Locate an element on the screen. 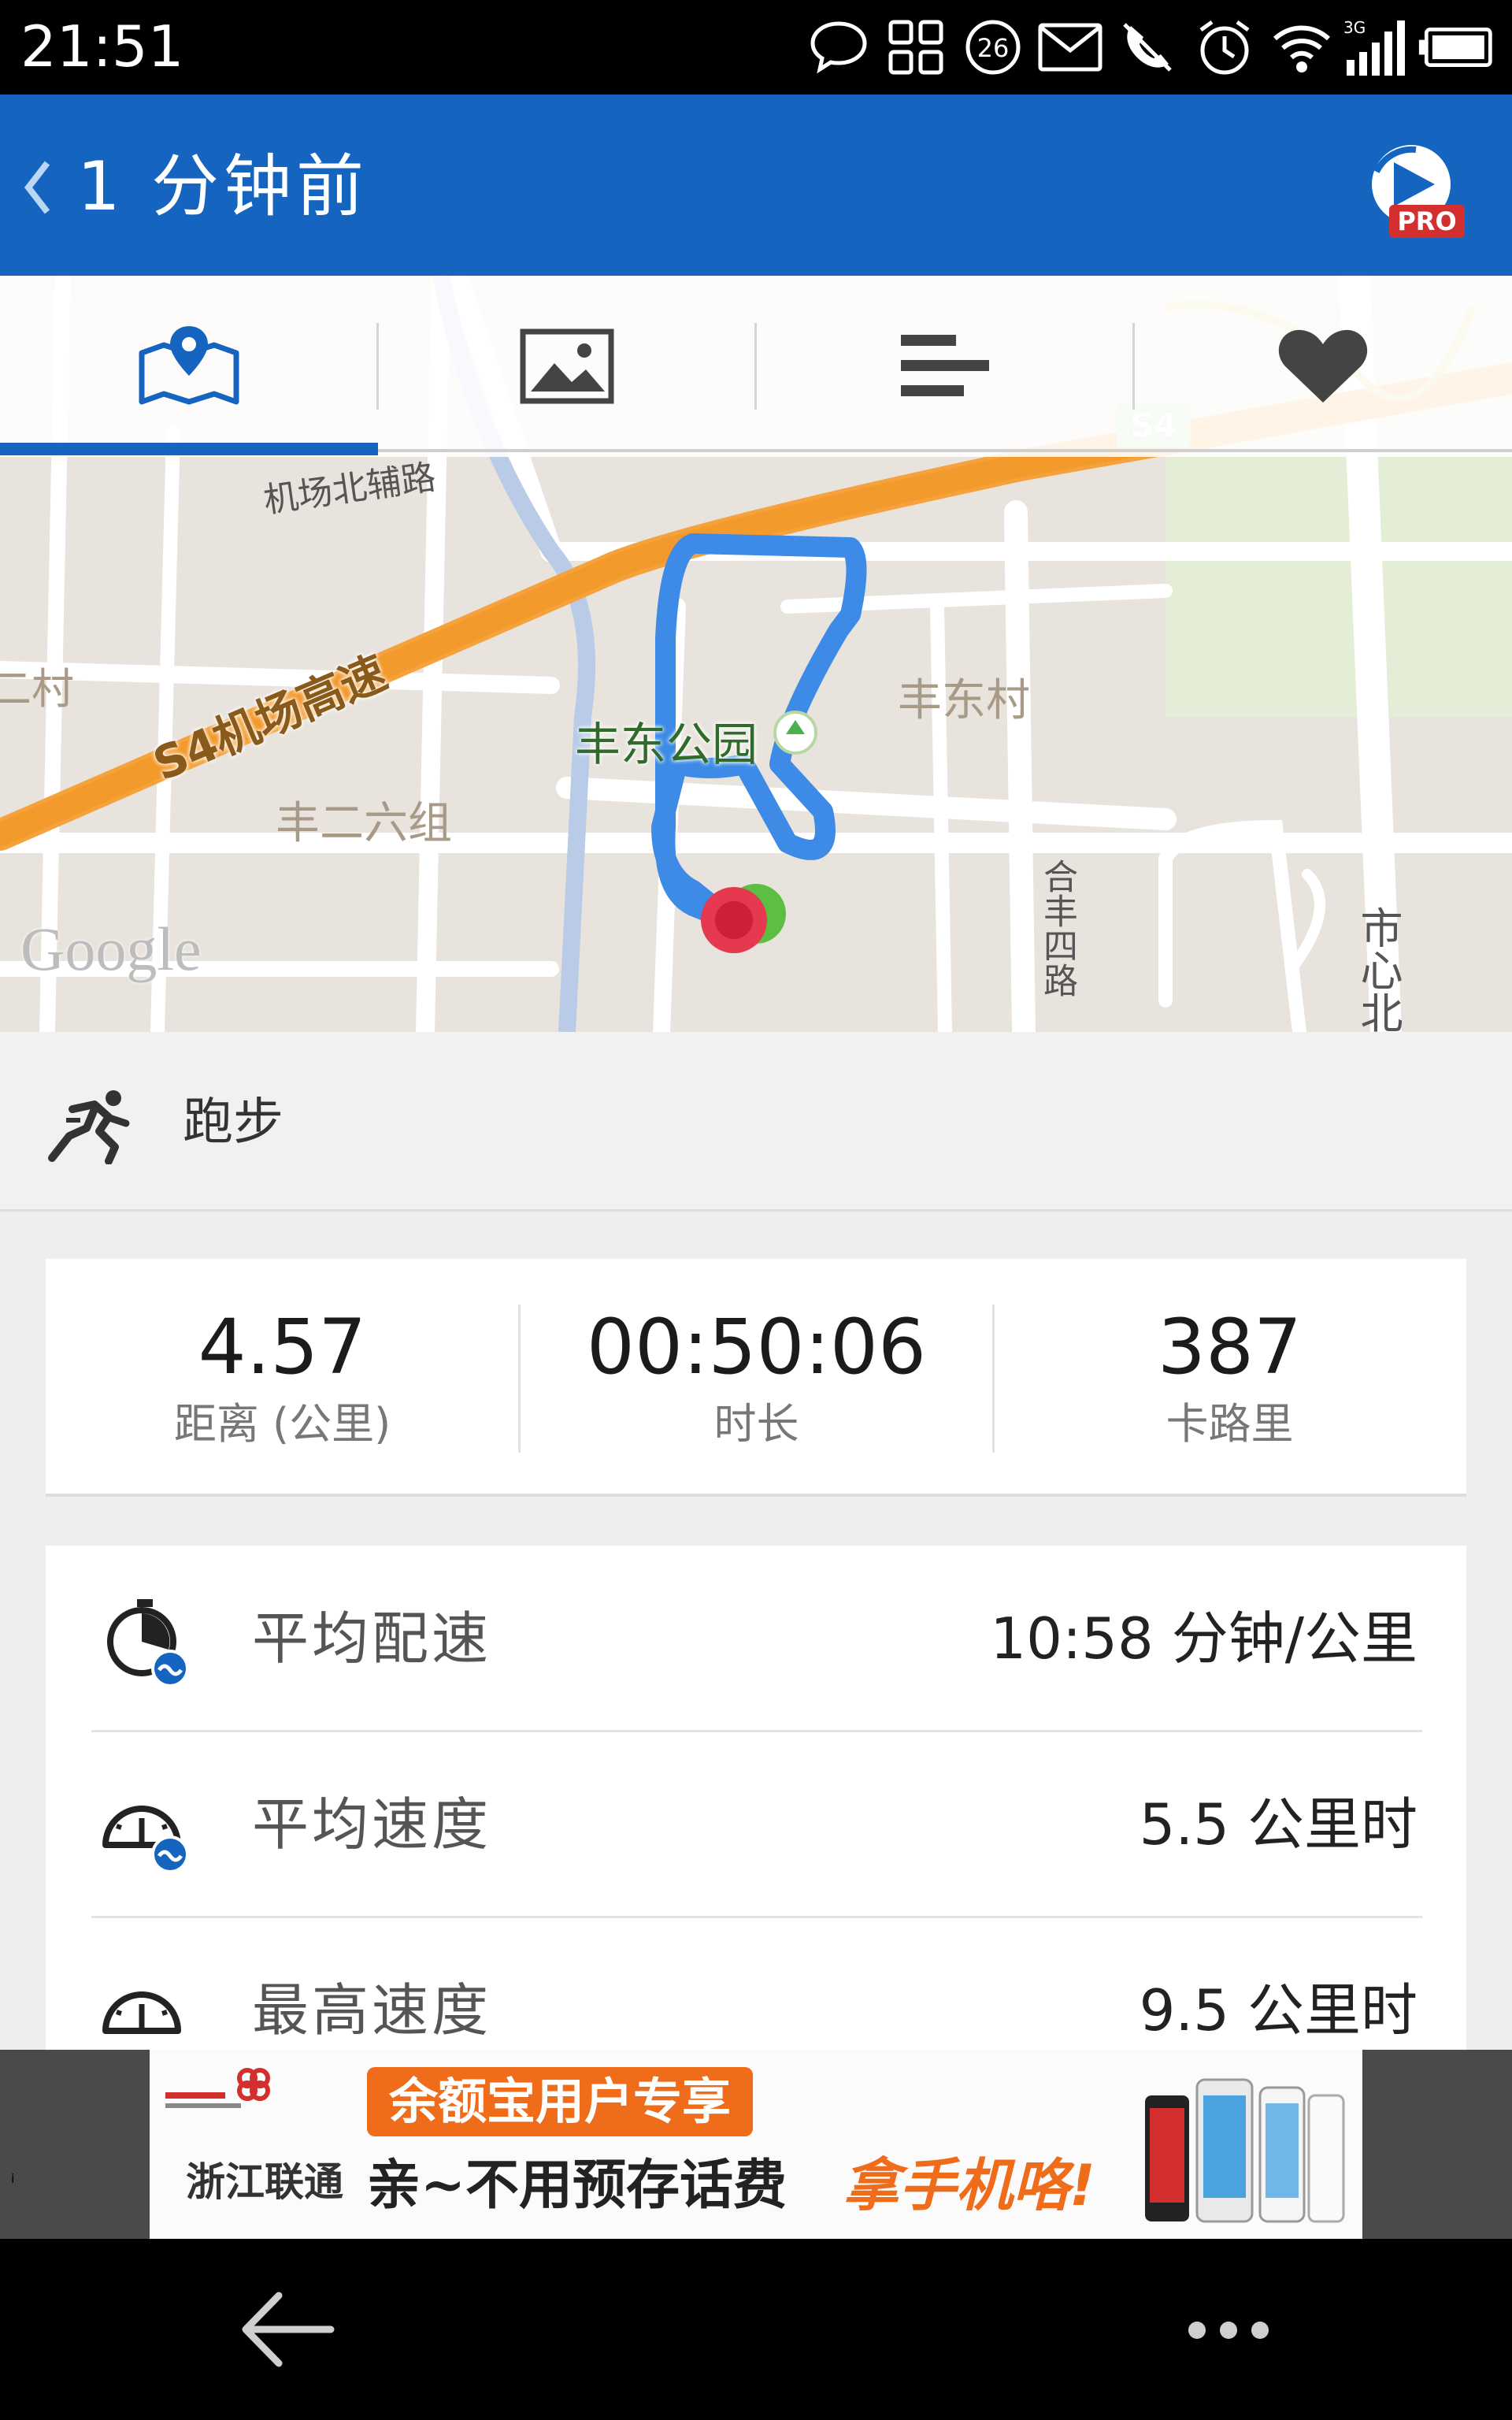 This screenshot has width=1512, height=2420. detail-label: 平均速度 is located at coordinates (372, 1825).